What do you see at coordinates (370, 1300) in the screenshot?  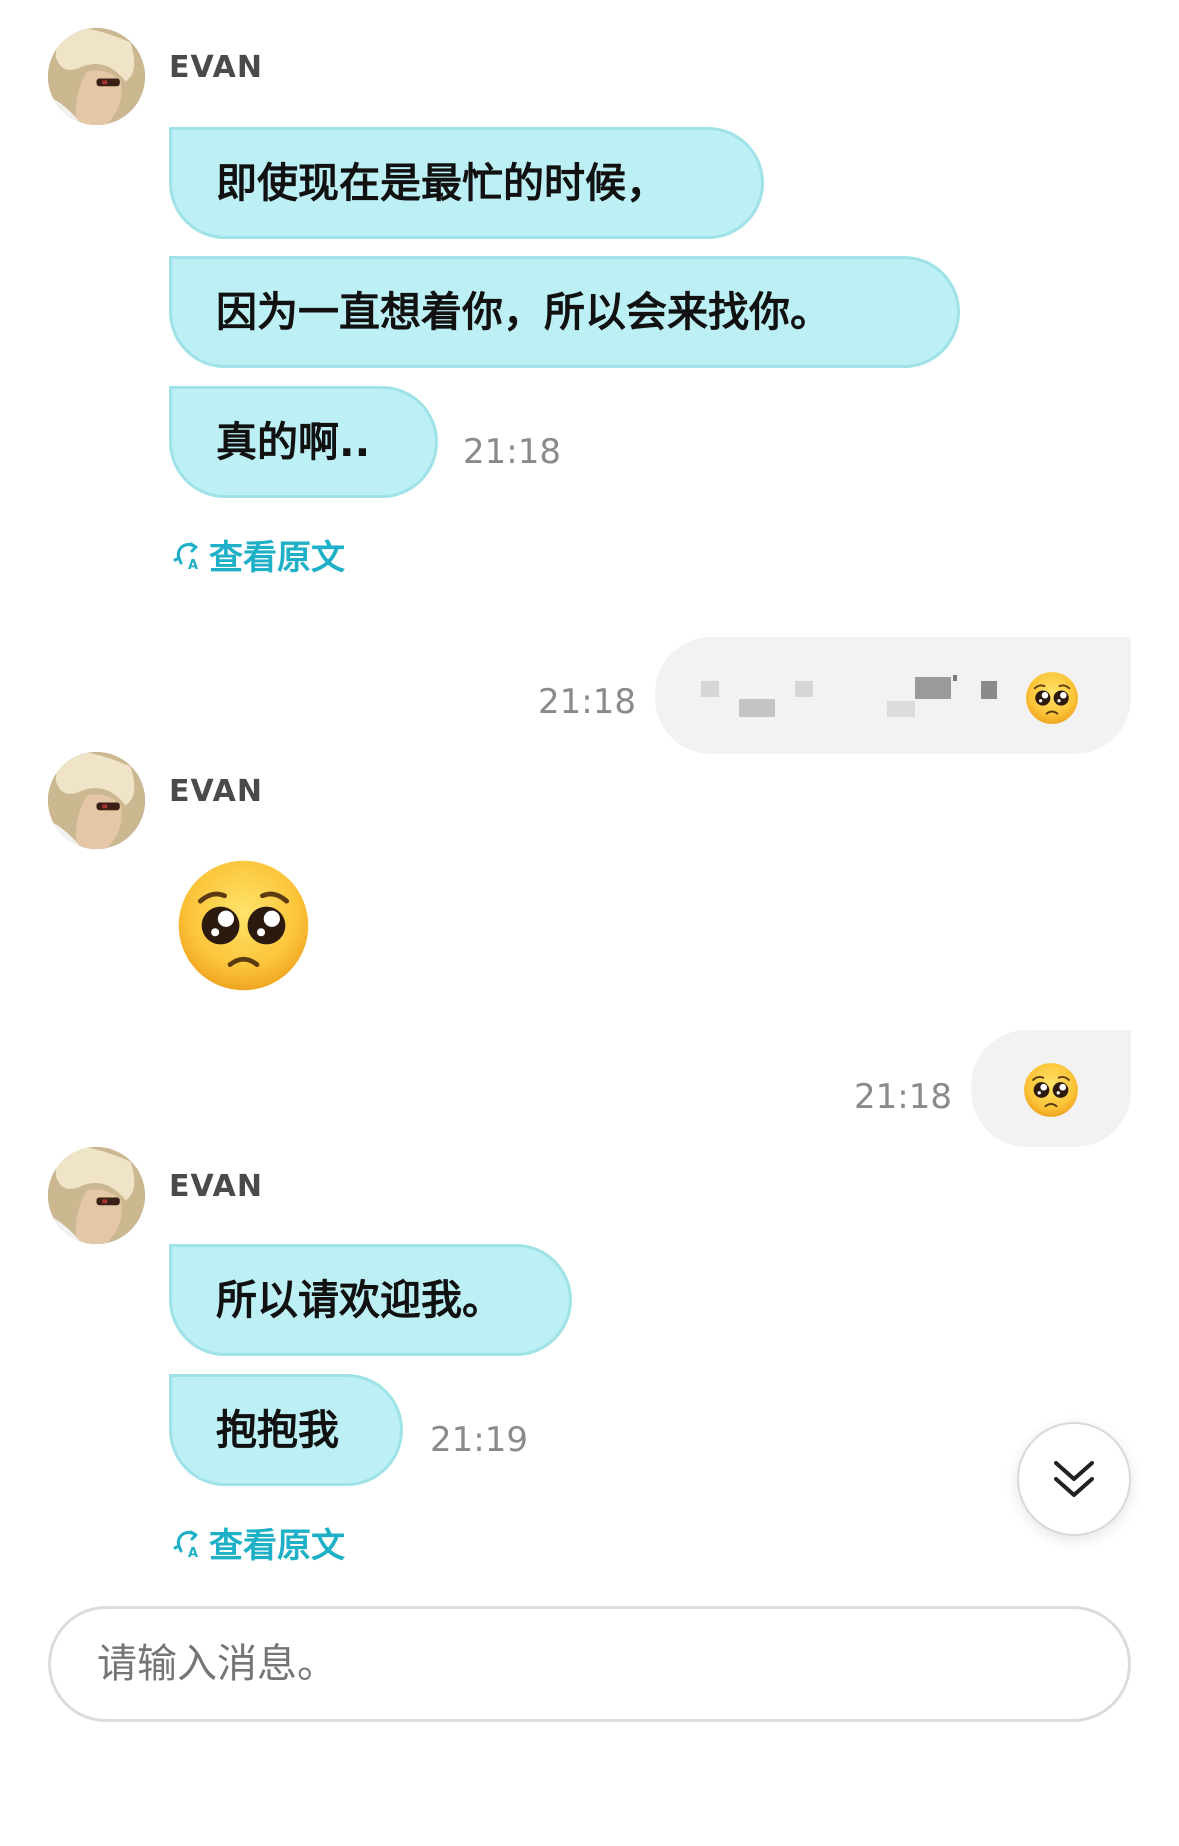 I see `incoming-message-bubble: 所以请欢迎我。` at bounding box center [370, 1300].